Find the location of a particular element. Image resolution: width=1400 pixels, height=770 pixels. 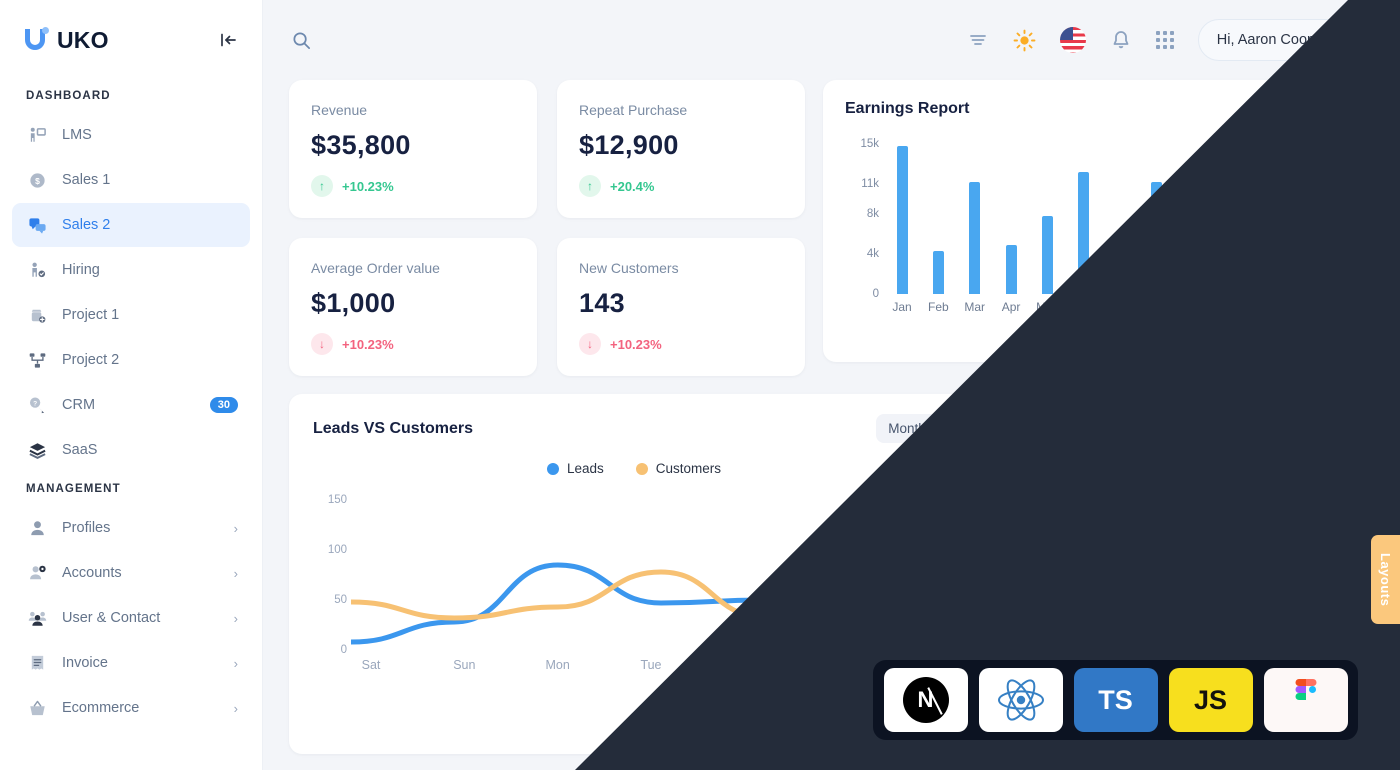

x-tick-label: Jan is located at coordinates (902, 307).